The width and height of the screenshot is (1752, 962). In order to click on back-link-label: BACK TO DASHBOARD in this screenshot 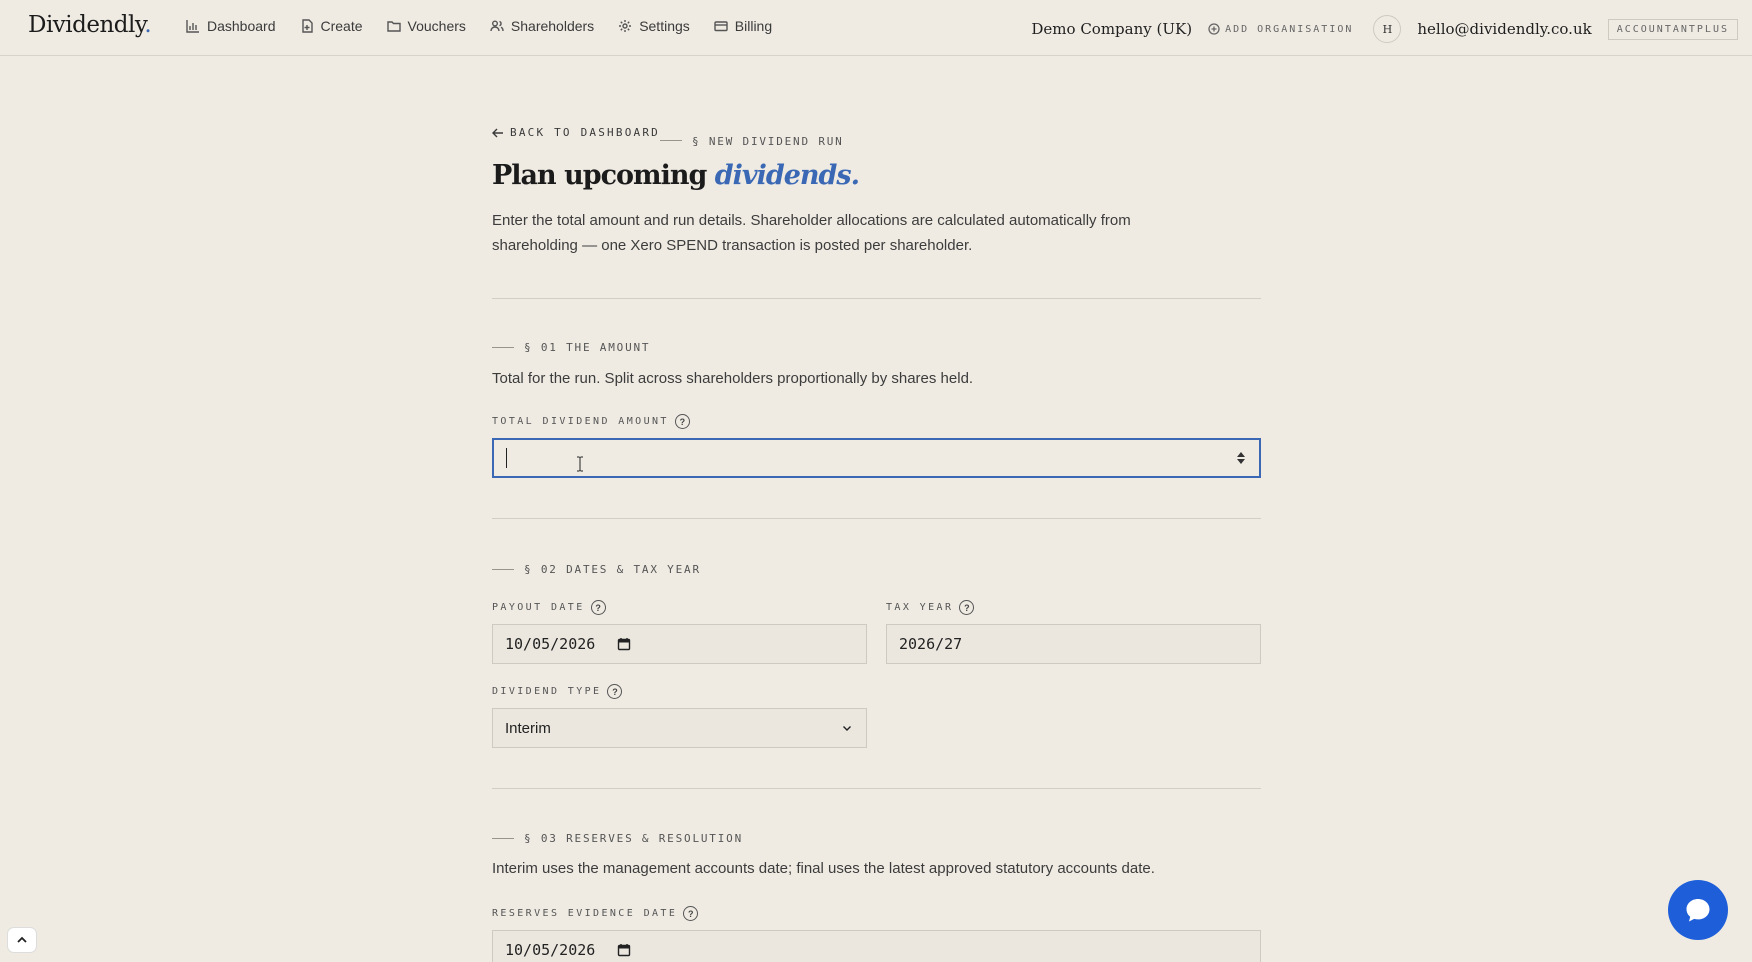, I will do `click(585, 132)`.